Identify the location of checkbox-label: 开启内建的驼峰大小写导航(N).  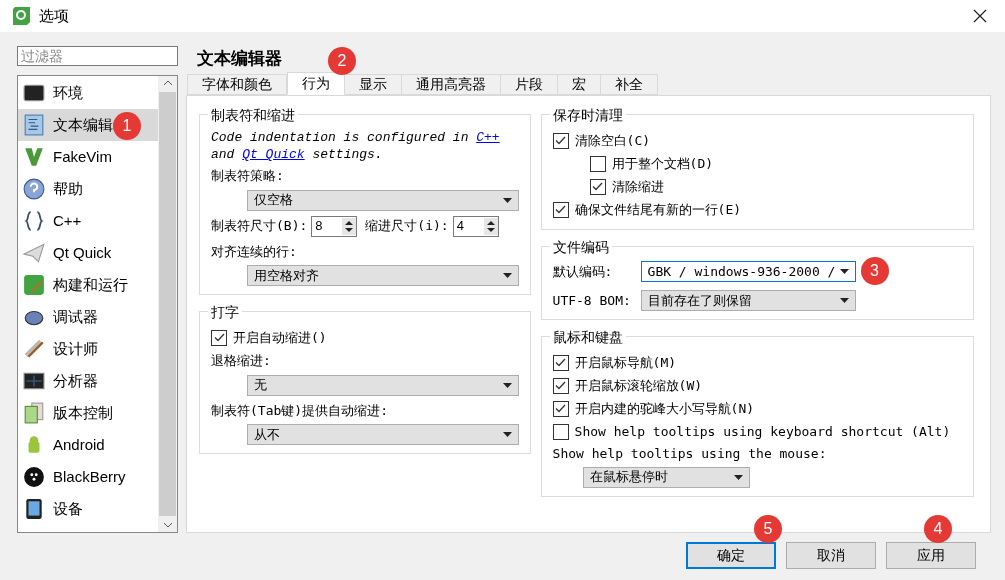
(664, 408).